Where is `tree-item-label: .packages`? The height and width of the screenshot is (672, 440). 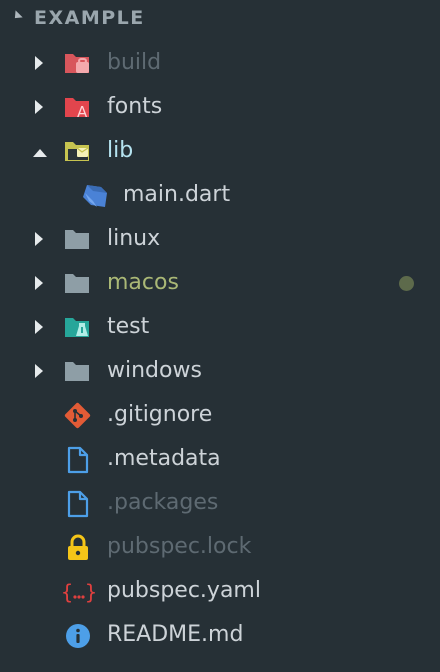 tree-item-label: .packages is located at coordinates (163, 502).